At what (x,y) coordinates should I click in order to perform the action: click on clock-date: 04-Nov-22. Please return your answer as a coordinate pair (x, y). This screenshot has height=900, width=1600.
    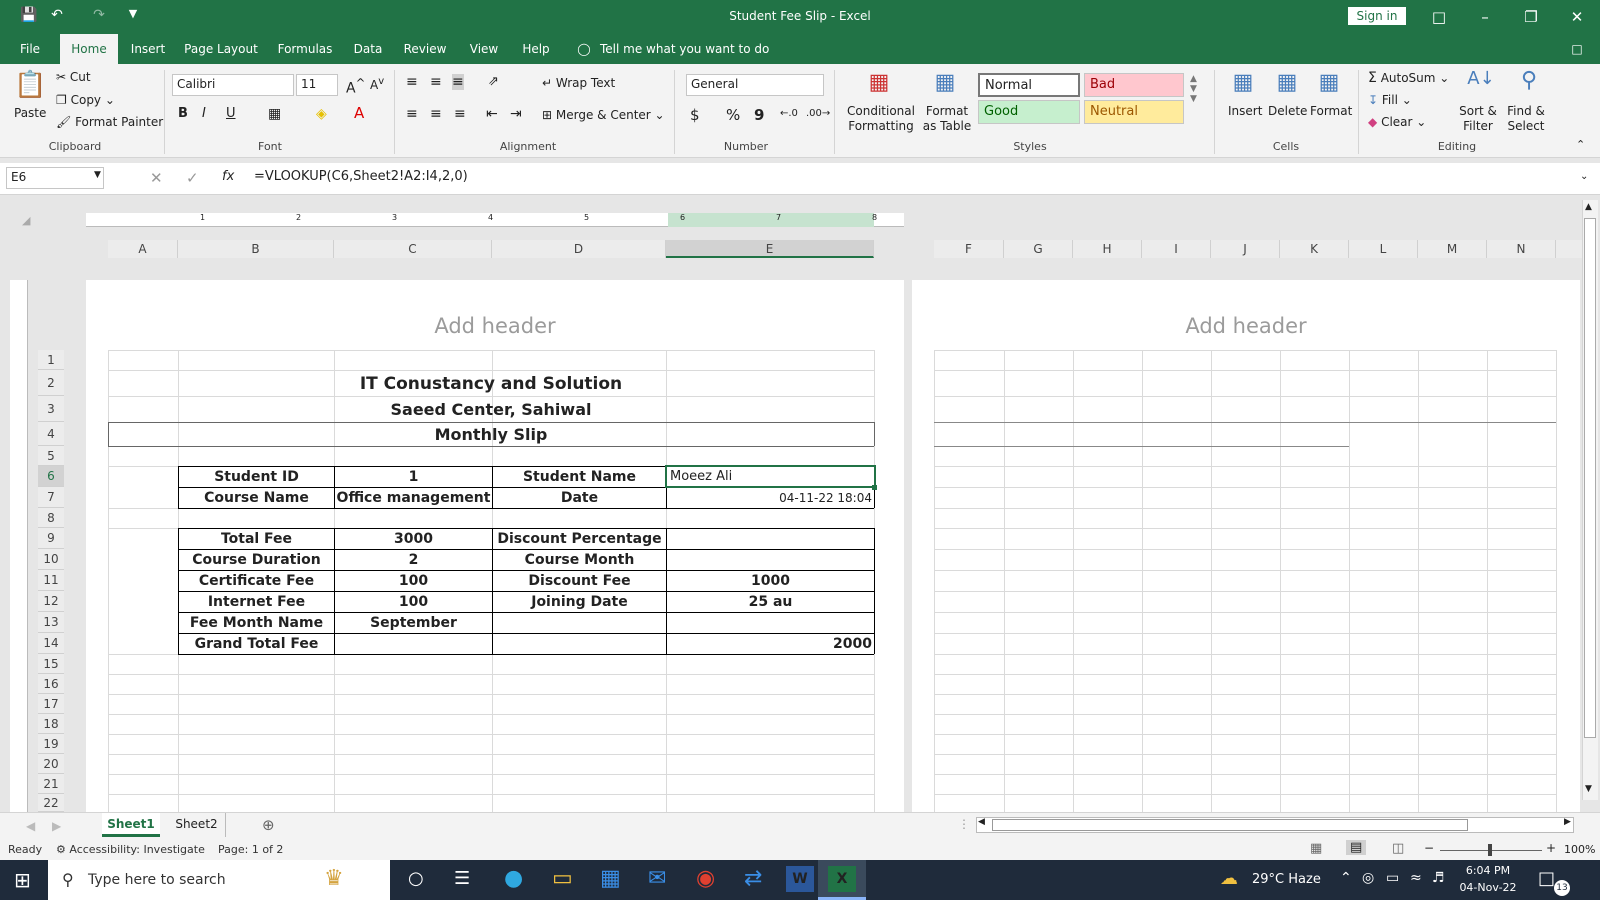
    Looking at the image, I should click on (1488, 887).